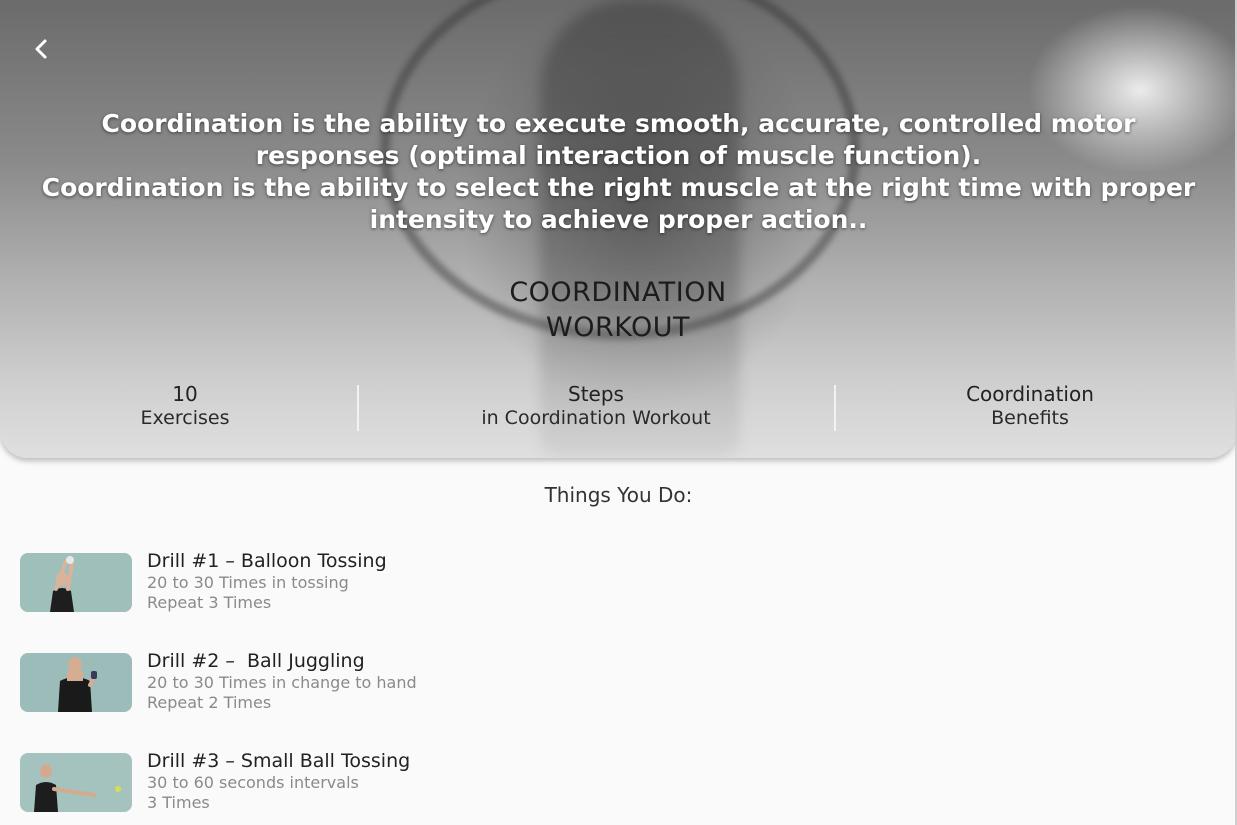  What do you see at coordinates (282, 682) in the screenshot?
I see `drill-detail: 20 to 30 Times in change to hand` at bounding box center [282, 682].